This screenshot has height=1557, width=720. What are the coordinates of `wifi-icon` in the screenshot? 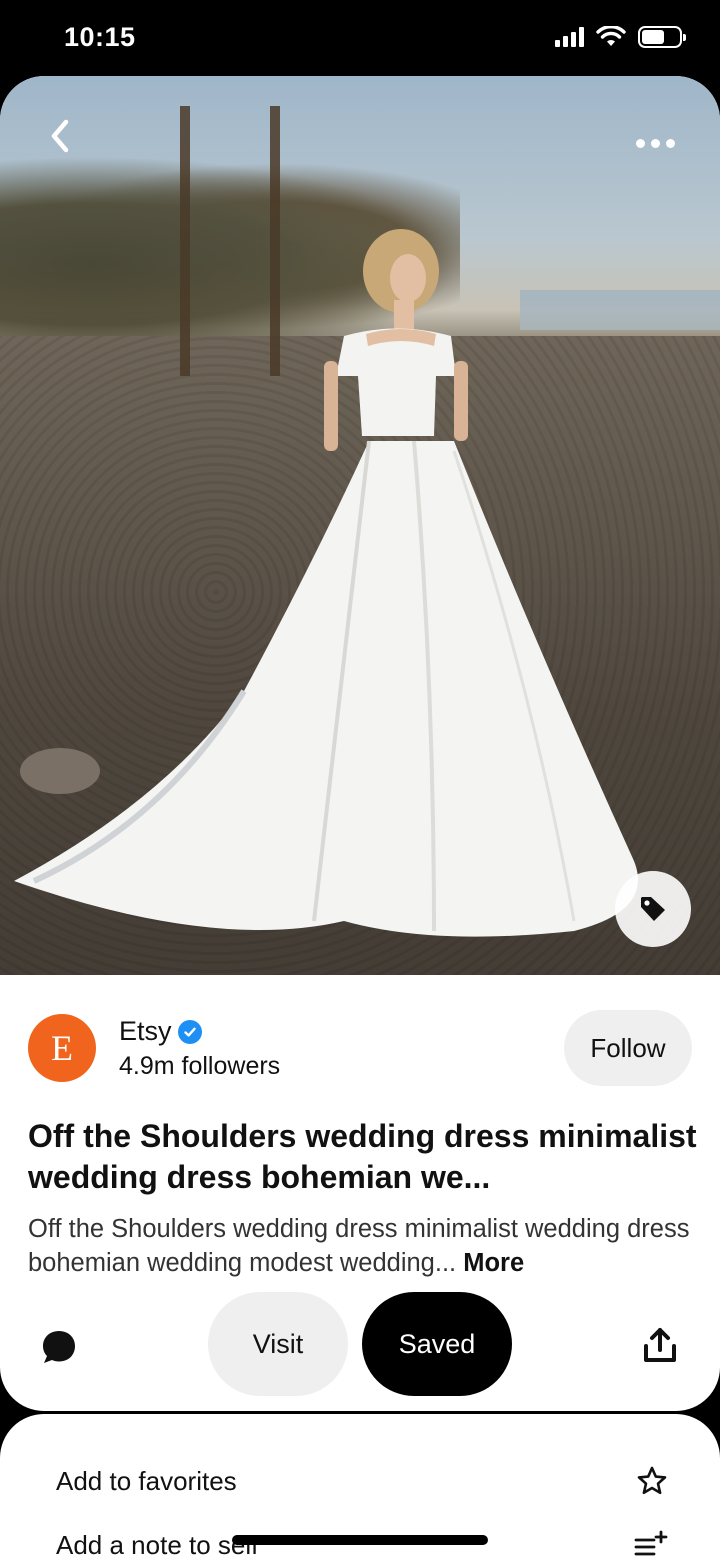 It's located at (611, 36).